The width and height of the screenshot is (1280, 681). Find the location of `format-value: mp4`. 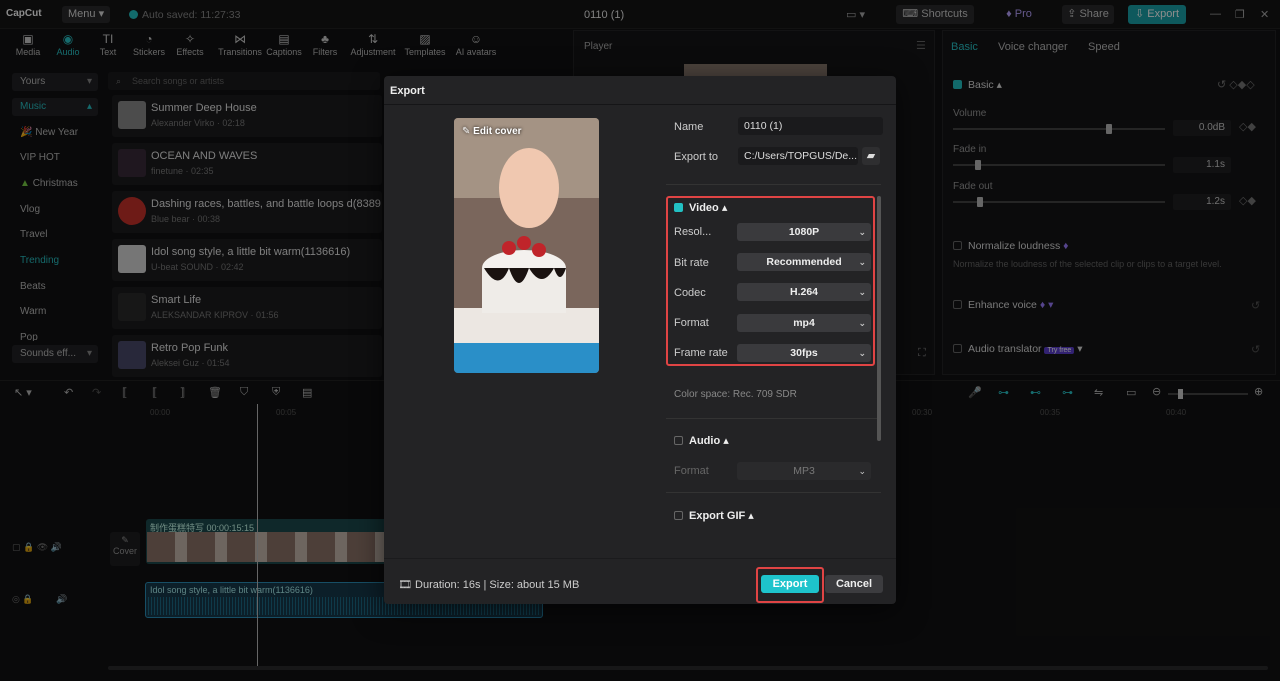

format-value: mp4 is located at coordinates (804, 323).